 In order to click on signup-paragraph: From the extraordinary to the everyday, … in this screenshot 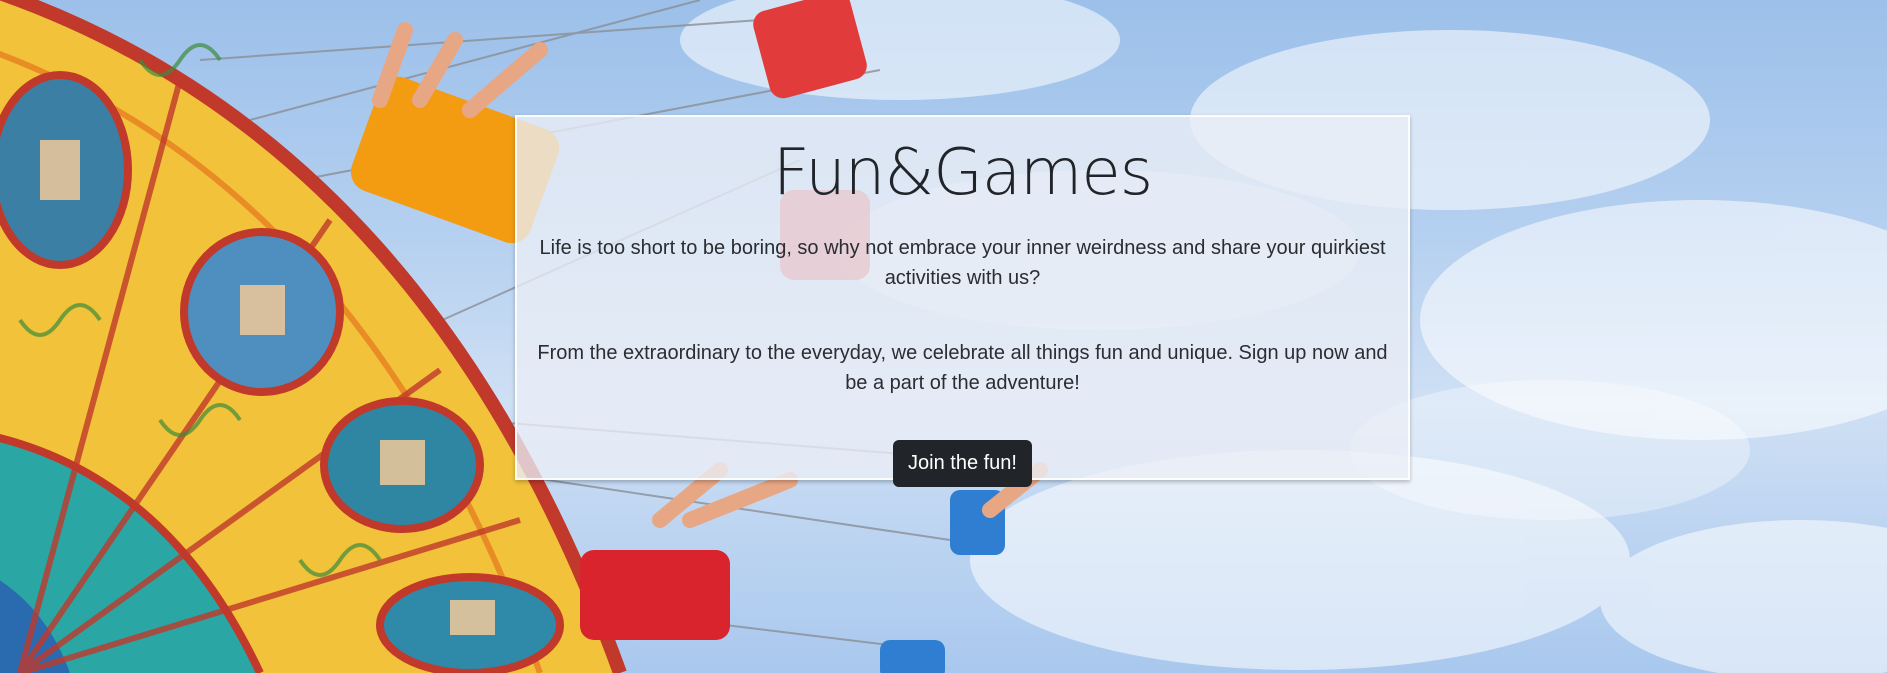, I will do `click(962, 368)`.